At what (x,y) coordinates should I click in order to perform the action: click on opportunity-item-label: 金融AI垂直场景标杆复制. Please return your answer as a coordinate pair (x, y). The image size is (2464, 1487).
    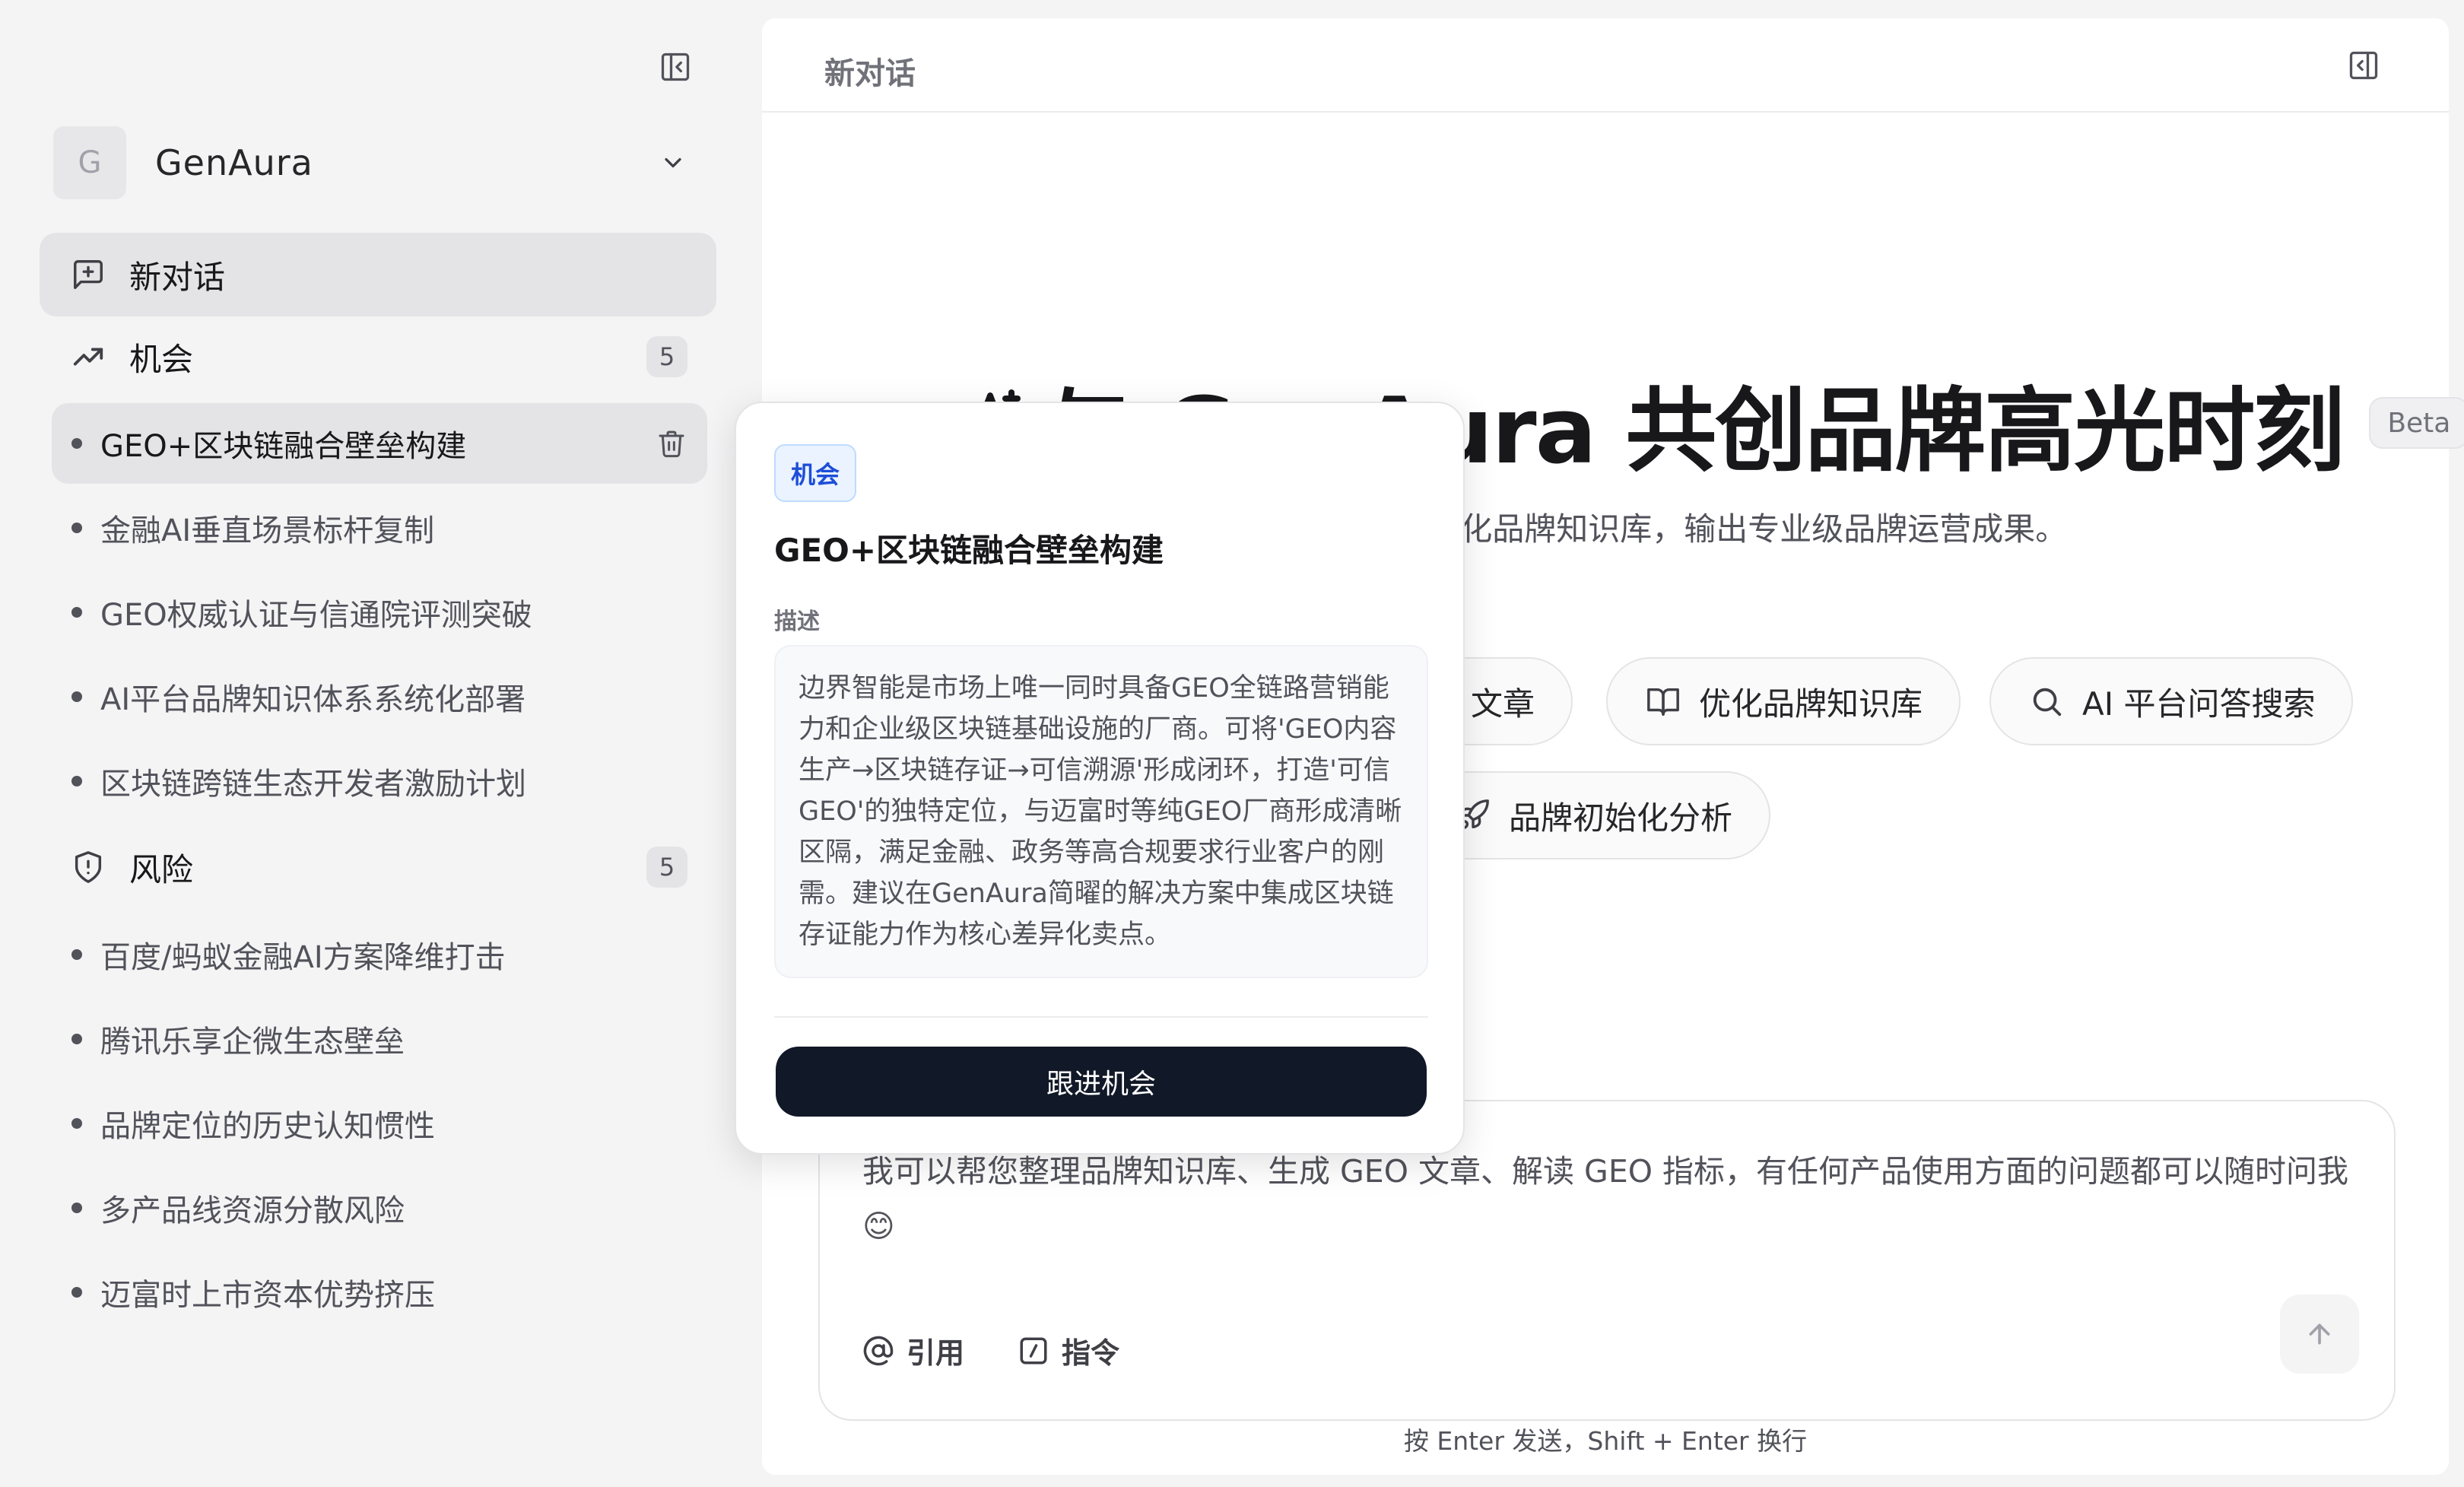
    Looking at the image, I should click on (267, 530).